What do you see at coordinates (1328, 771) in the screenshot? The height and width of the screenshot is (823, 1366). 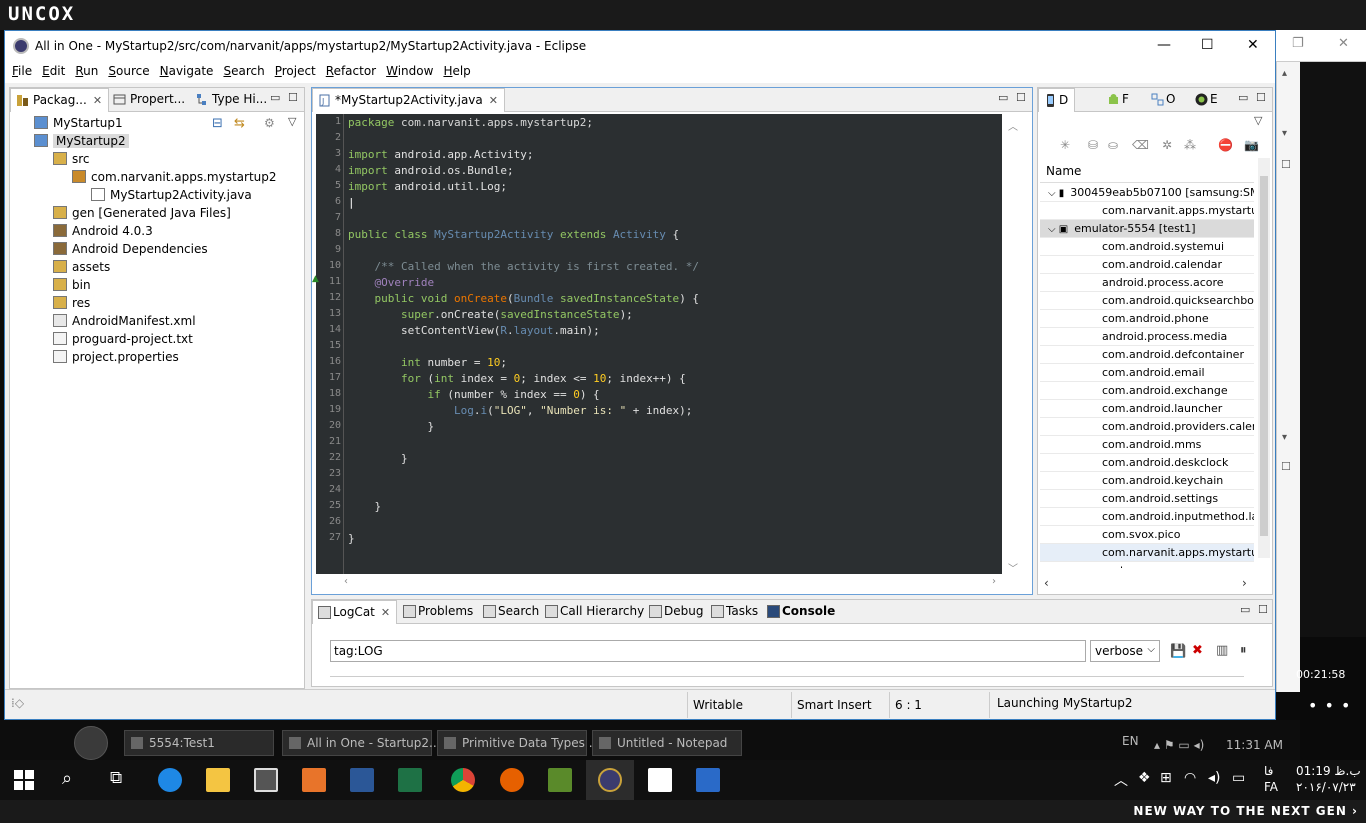 I see `clock-time: 01:19 ب.ظ` at bounding box center [1328, 771].